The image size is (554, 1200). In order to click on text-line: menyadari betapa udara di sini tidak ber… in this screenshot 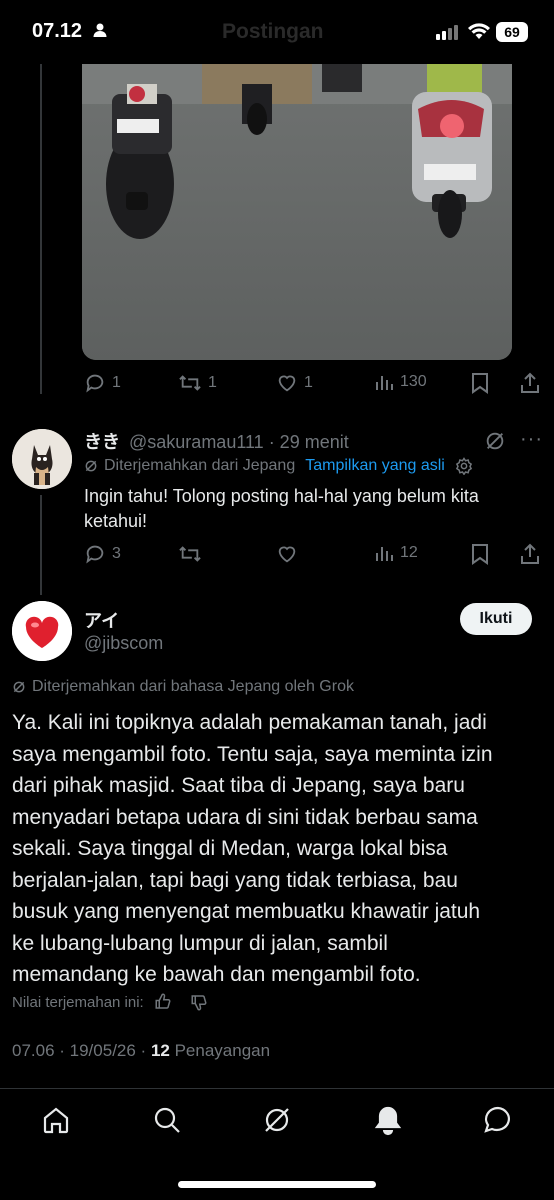, I will do `click(245, 817)`.